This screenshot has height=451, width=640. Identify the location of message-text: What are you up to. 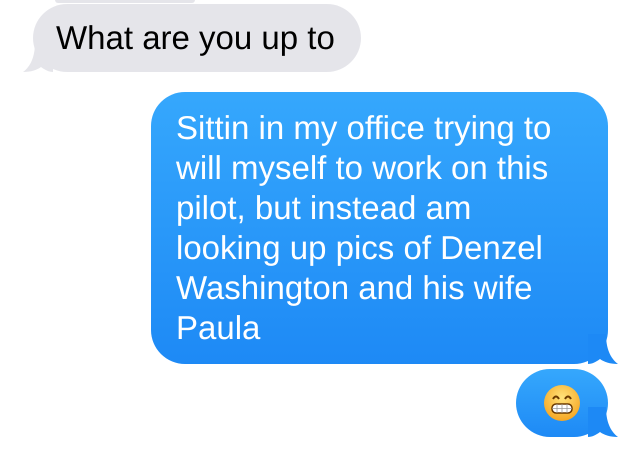
(195, 37).